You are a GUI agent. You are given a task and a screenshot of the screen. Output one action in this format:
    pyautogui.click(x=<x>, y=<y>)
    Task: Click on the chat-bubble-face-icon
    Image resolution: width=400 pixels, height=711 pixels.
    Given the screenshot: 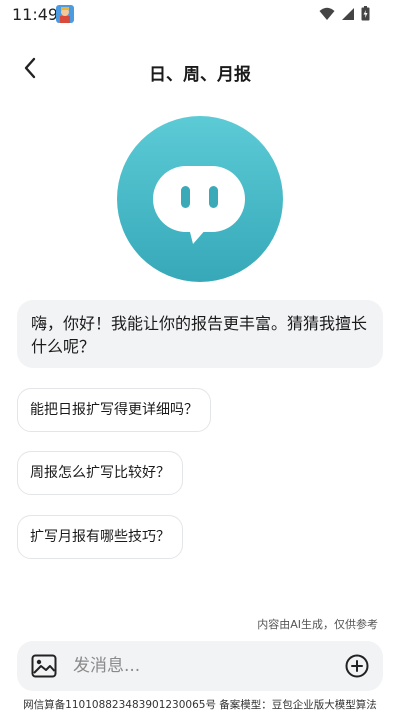 What is the action you would take?
    pyautogui.click(x=200, y=199)
    